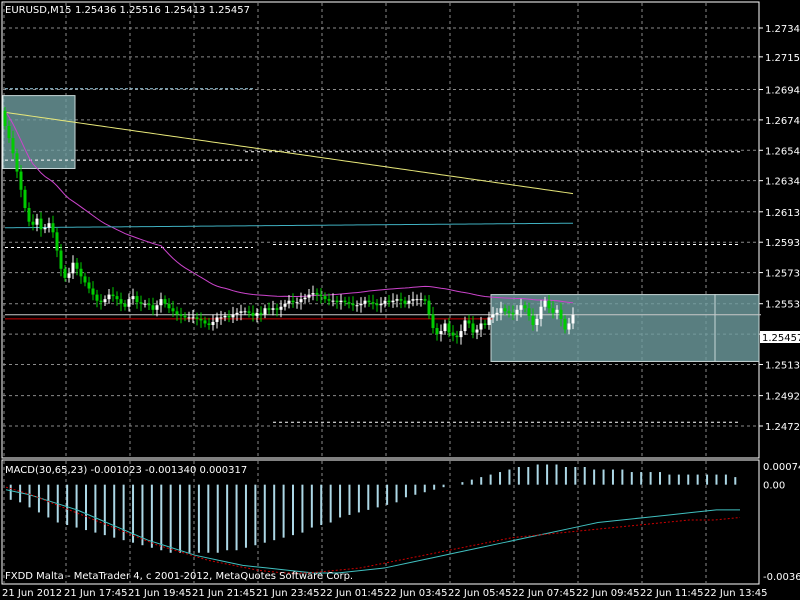 The image size is (800, 600). What do you see at coordinates (782, 305) in the screenshot?
I see `price-tick-label: 1.25530` at bounding box center [782, 305].